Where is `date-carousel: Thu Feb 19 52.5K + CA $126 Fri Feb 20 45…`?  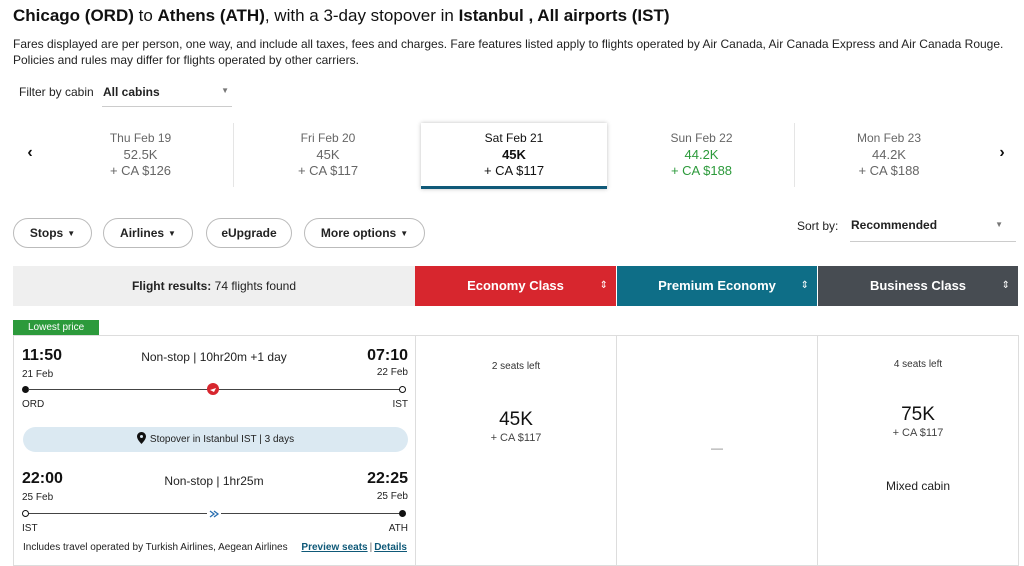 date-carousel: Thu Feb 19 52.5K + CA $126 Fri Feb 20 45… is located at coordinates (516, 156).